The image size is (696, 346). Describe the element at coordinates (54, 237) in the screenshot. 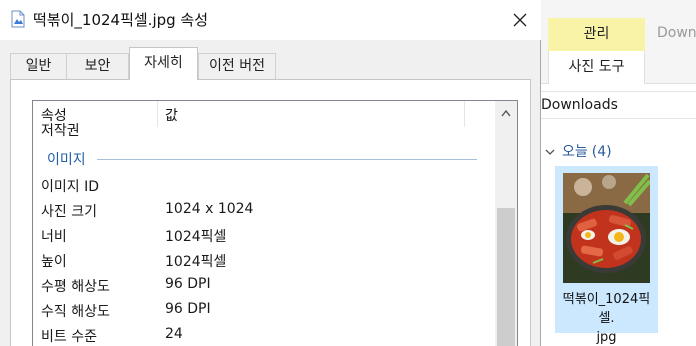

I see `property-name: 너비` at that location.